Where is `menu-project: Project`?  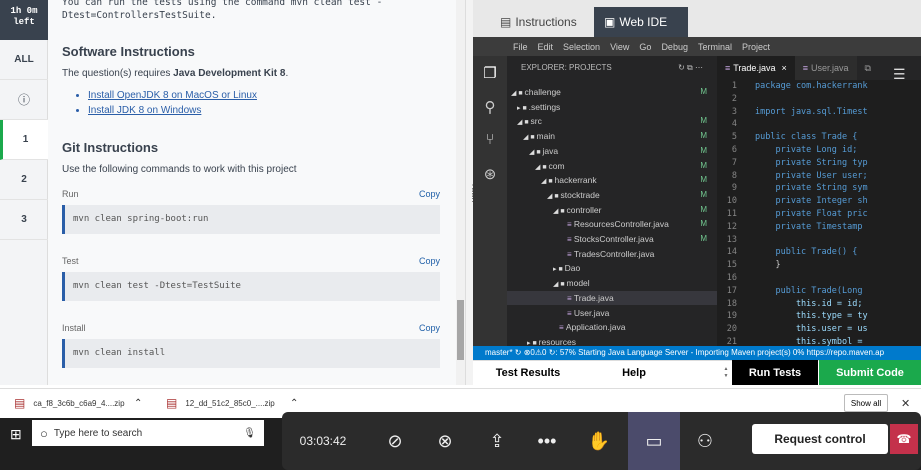
menu-project: Project is located at coordinates (756, 47).